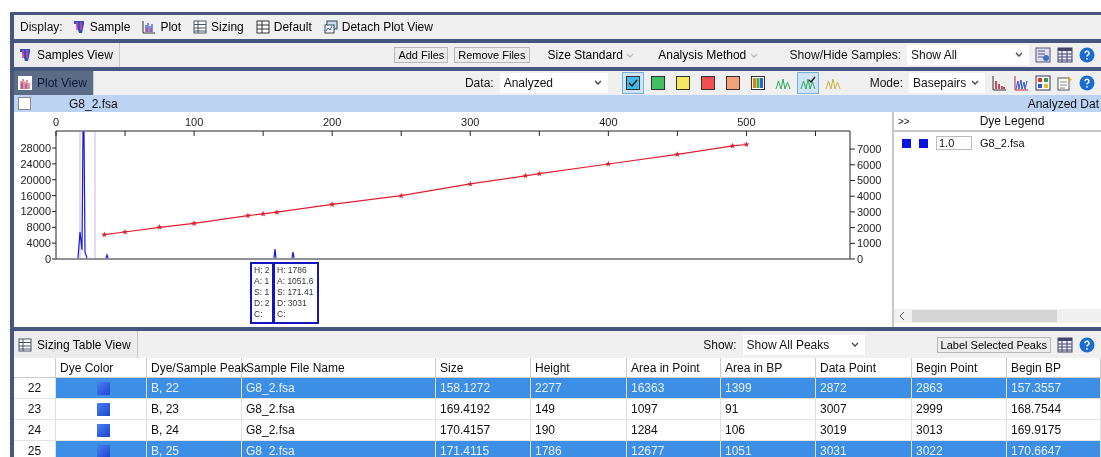  I want to click on display-button: Sample, so click(101, 27).